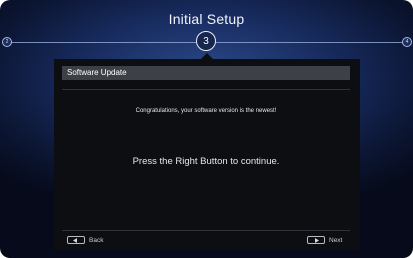 Image resolution: width=413 pixels, height=258 pixels. What do you see at coordinates (206, 161) in the screenshot?
I see `continue-instruction: Press the Right Button to continue.` at bounding box center [206, 161].